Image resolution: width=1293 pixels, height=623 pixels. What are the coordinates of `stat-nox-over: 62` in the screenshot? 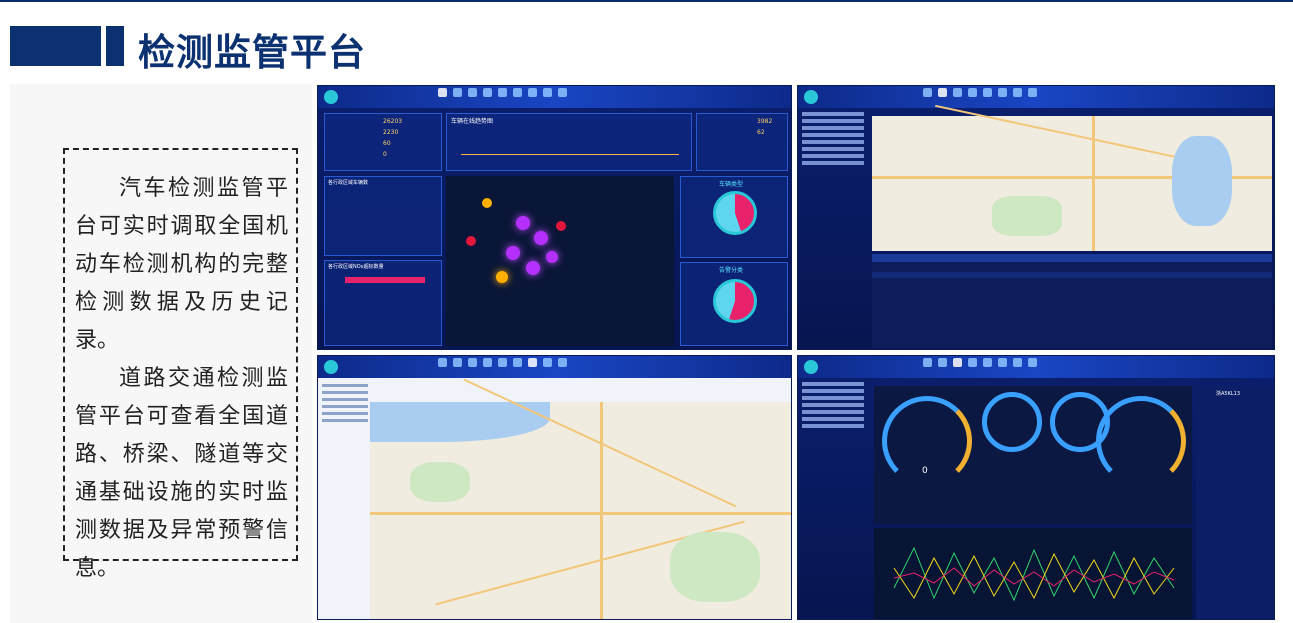 It's located at (761, 132).